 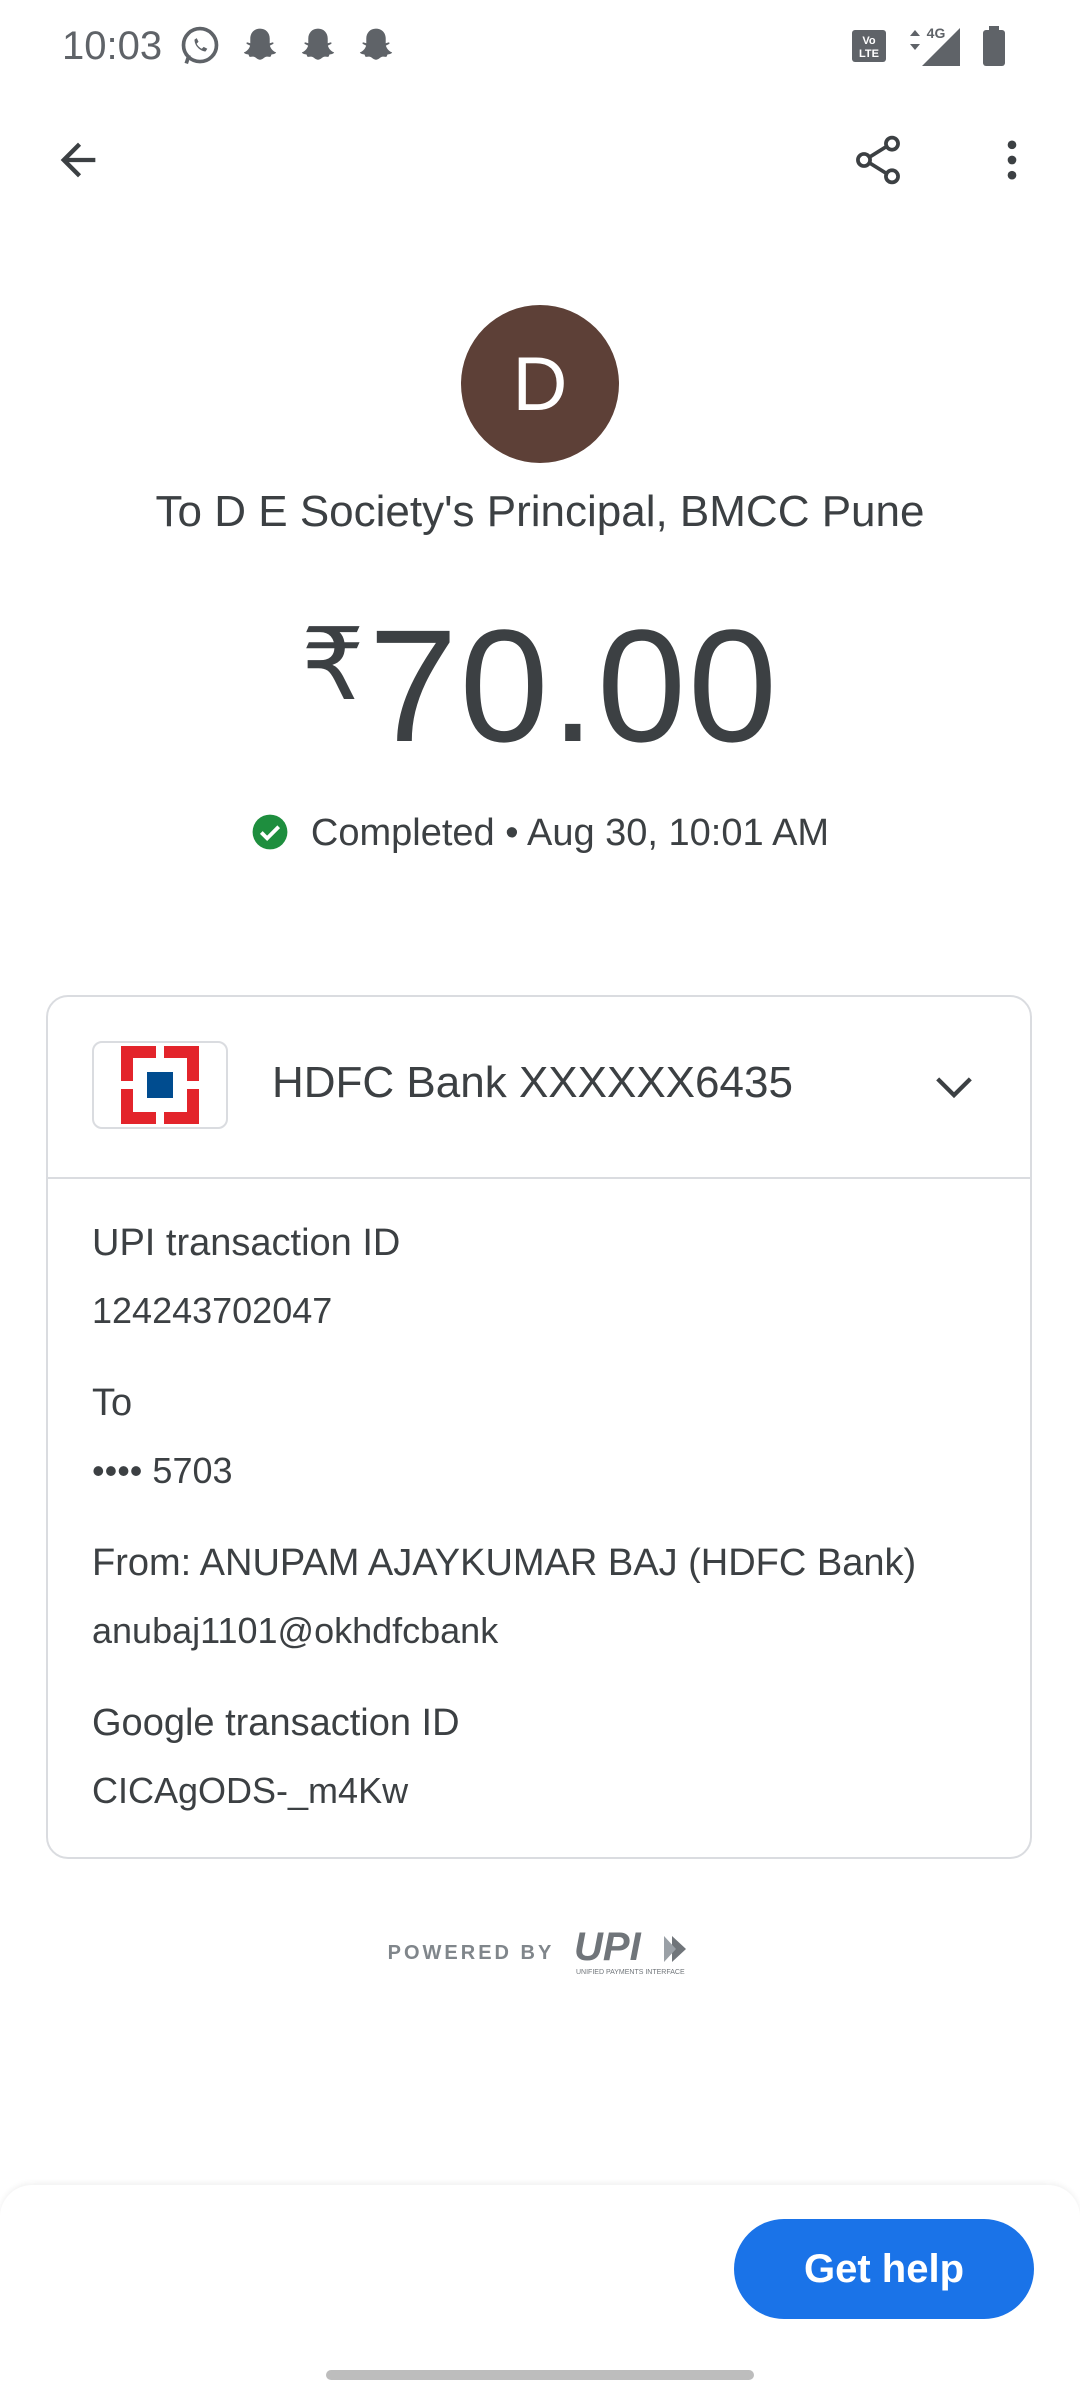 What do you see at coordinates (542, 1791) in the screenshot?
I see `detail-value: CICAgODS-_m4Kw` at bounding box center [542, 1791].